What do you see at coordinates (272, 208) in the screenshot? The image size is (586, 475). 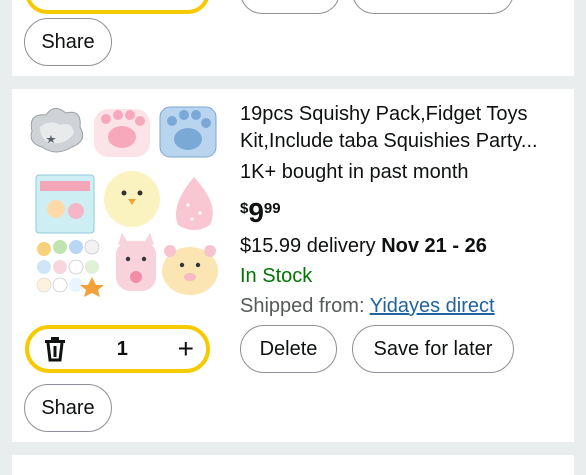 I see `price-fraction: 99` at bounding box center [272, 208].